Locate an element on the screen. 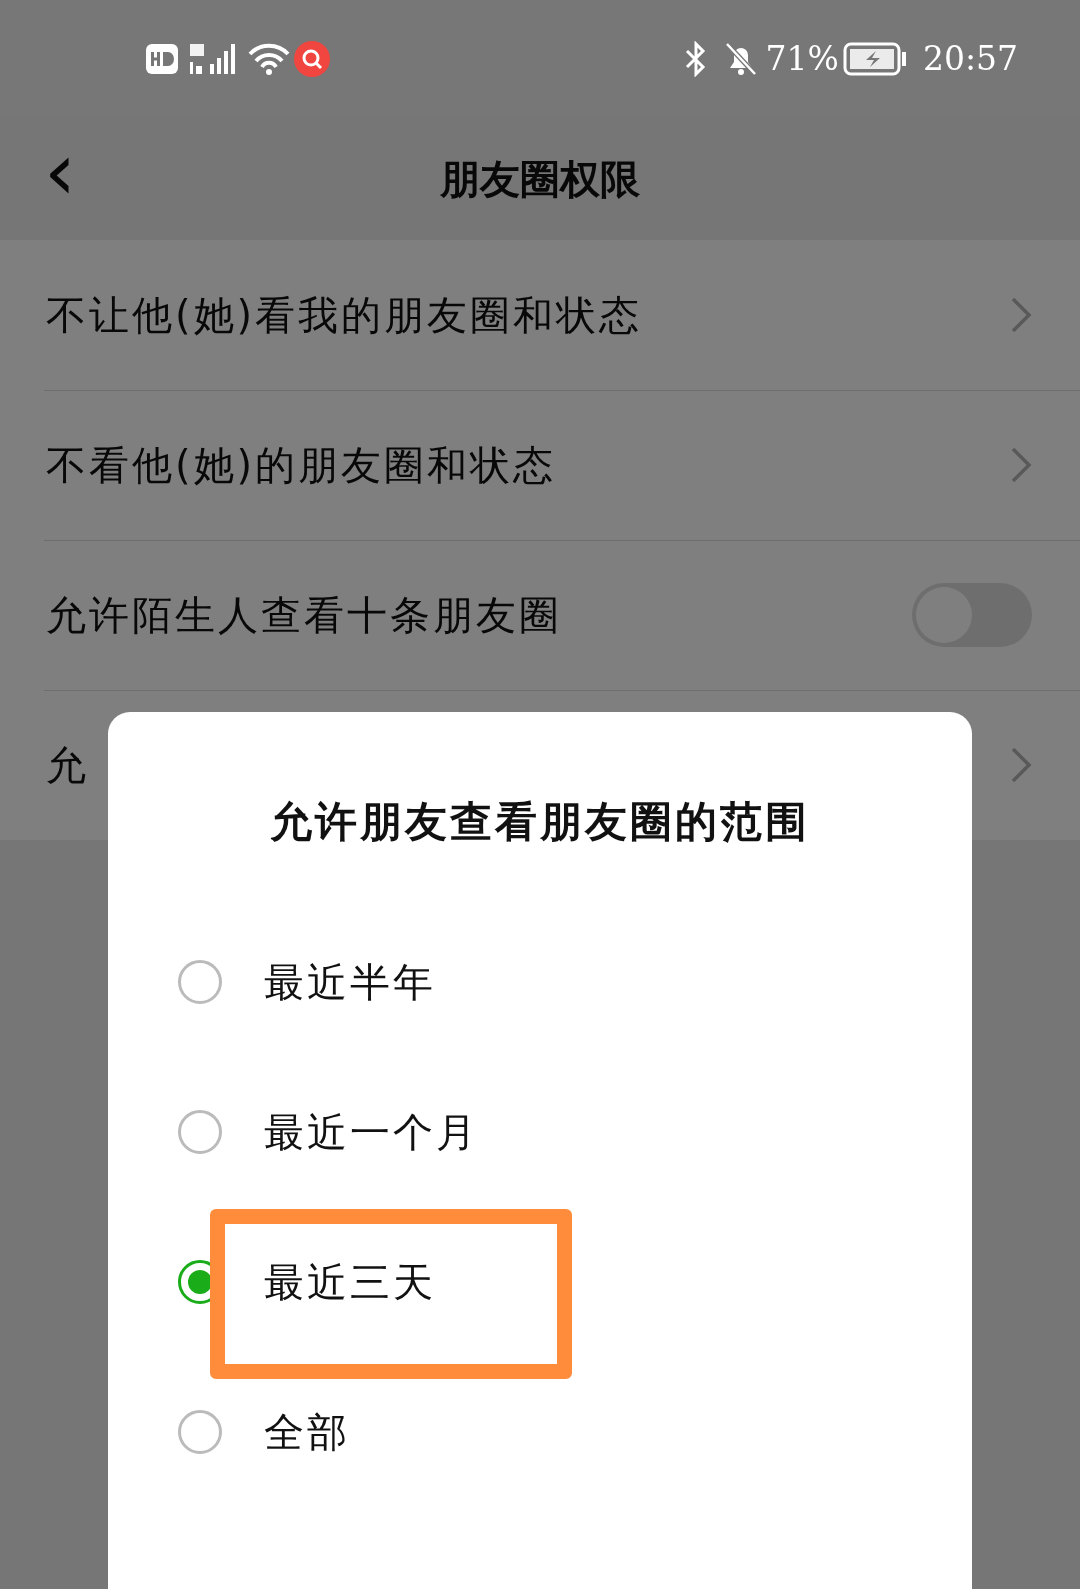 Image resolution: width=1080 pixels, height=1589 pixels. row-label: 不看他(她)的朋友圈和状态 is located at coordinates (301, 465).